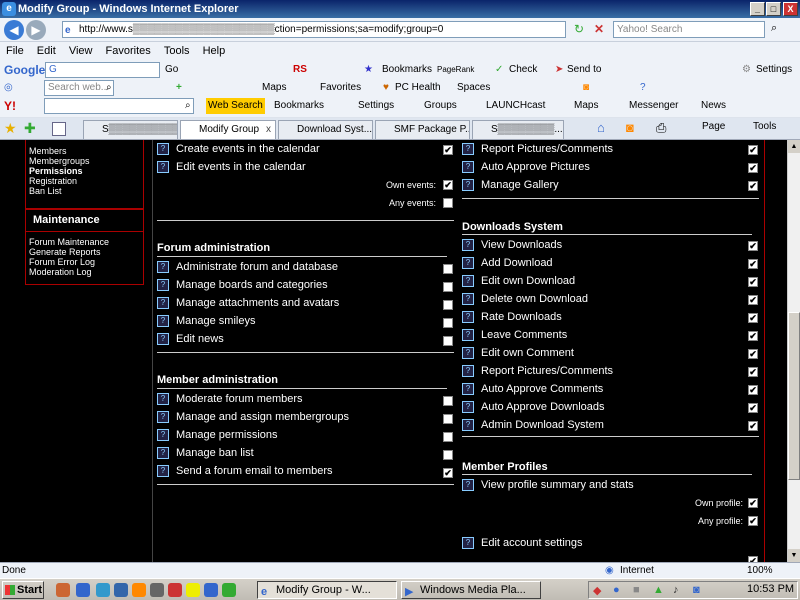 Image resolution: width=800 pixels, height=600 pixels. What do you see at coordinates (84, 262) in the screenshot?
I see `sidebar-item-forum-error-log: Forum Error Log` at bounding box center [84, 262].